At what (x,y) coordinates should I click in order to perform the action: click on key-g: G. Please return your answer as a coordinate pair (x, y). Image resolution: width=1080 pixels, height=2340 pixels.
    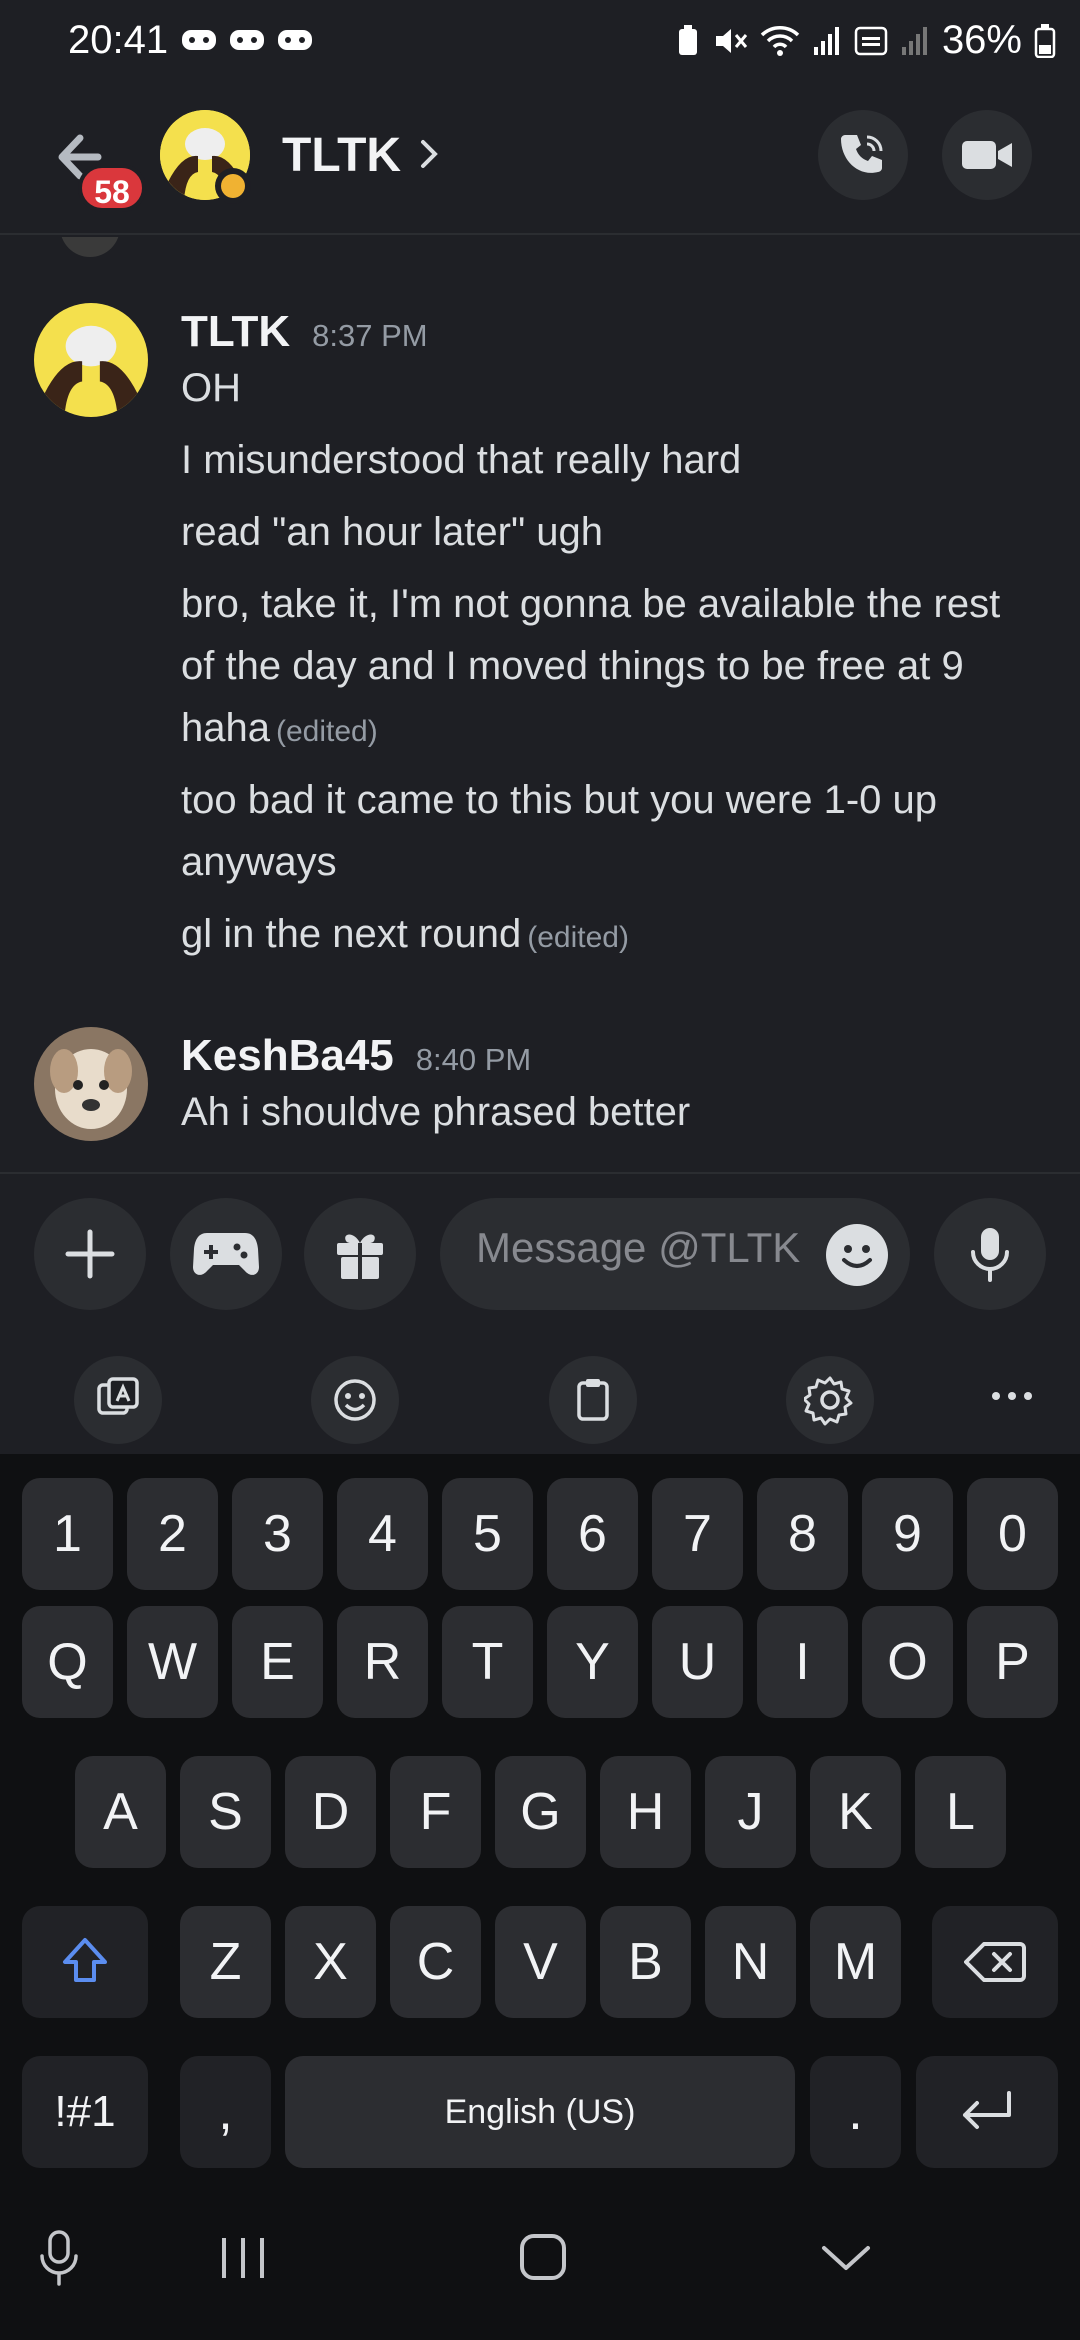
    Looking at the image, I should click on (540, 1812).